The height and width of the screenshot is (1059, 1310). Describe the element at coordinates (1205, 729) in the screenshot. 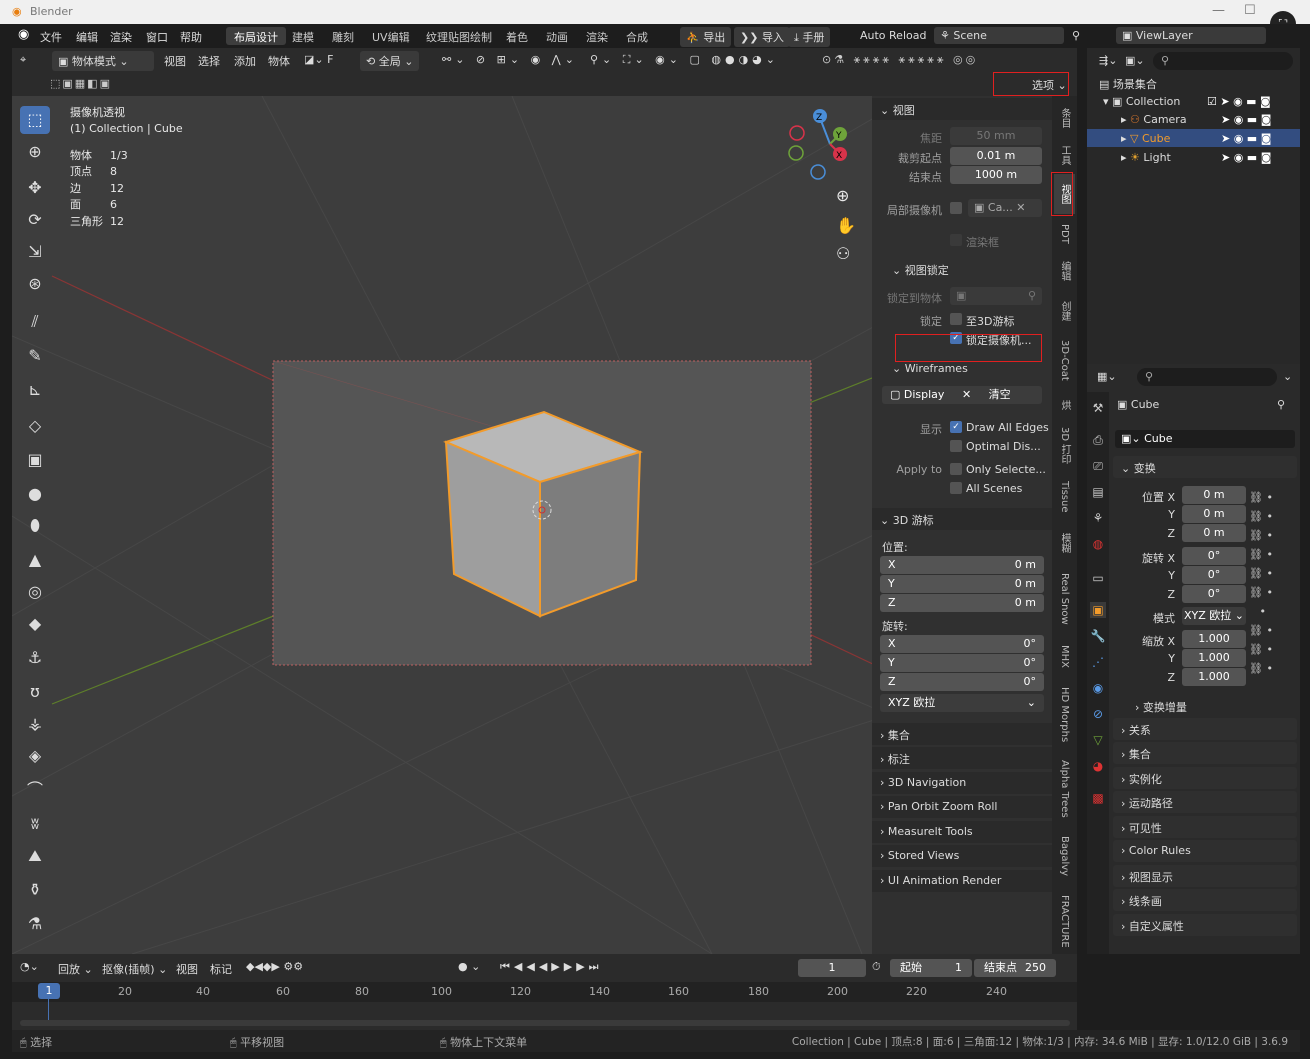

I see `section-relations: › 关系` at that location.